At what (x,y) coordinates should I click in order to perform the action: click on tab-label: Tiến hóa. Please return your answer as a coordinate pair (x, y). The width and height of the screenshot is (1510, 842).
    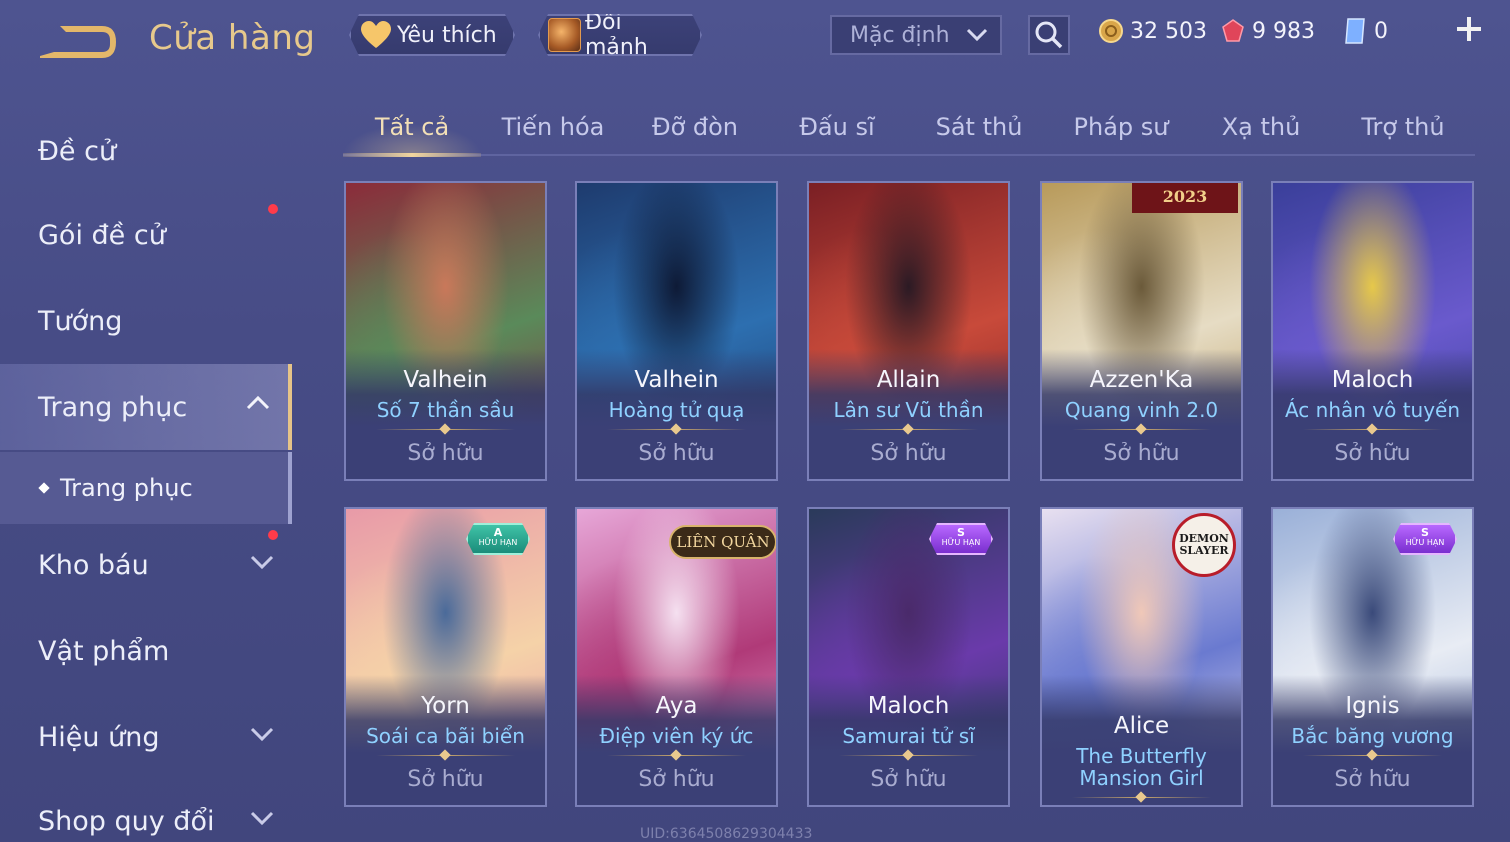
    Looking at the image, I should click on (553, 127).